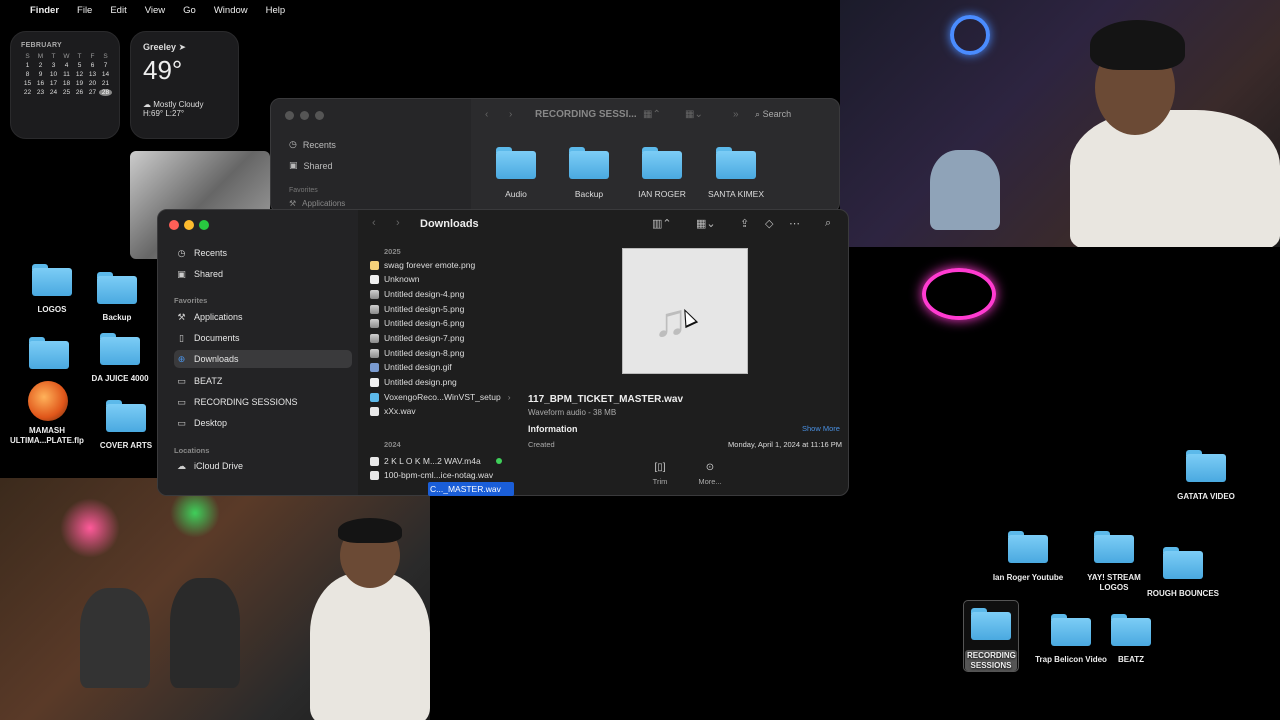  I want to click on menu-finder: Finder, so click(44, 10).